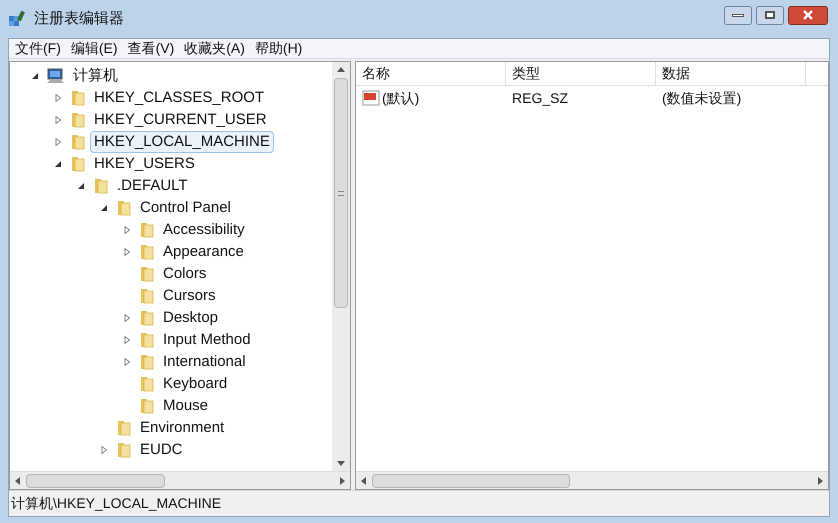 This screenshot has width=838, height=523. Describe the element at coordinates (179, 98) in the screenshot. I see `tree-item: HKEY_CLASSES_ROOT` at that location.